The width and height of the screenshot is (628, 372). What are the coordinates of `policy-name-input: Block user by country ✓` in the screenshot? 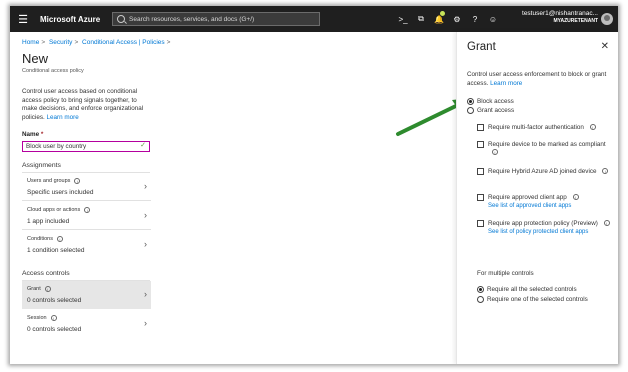 It's located at (86, 146).